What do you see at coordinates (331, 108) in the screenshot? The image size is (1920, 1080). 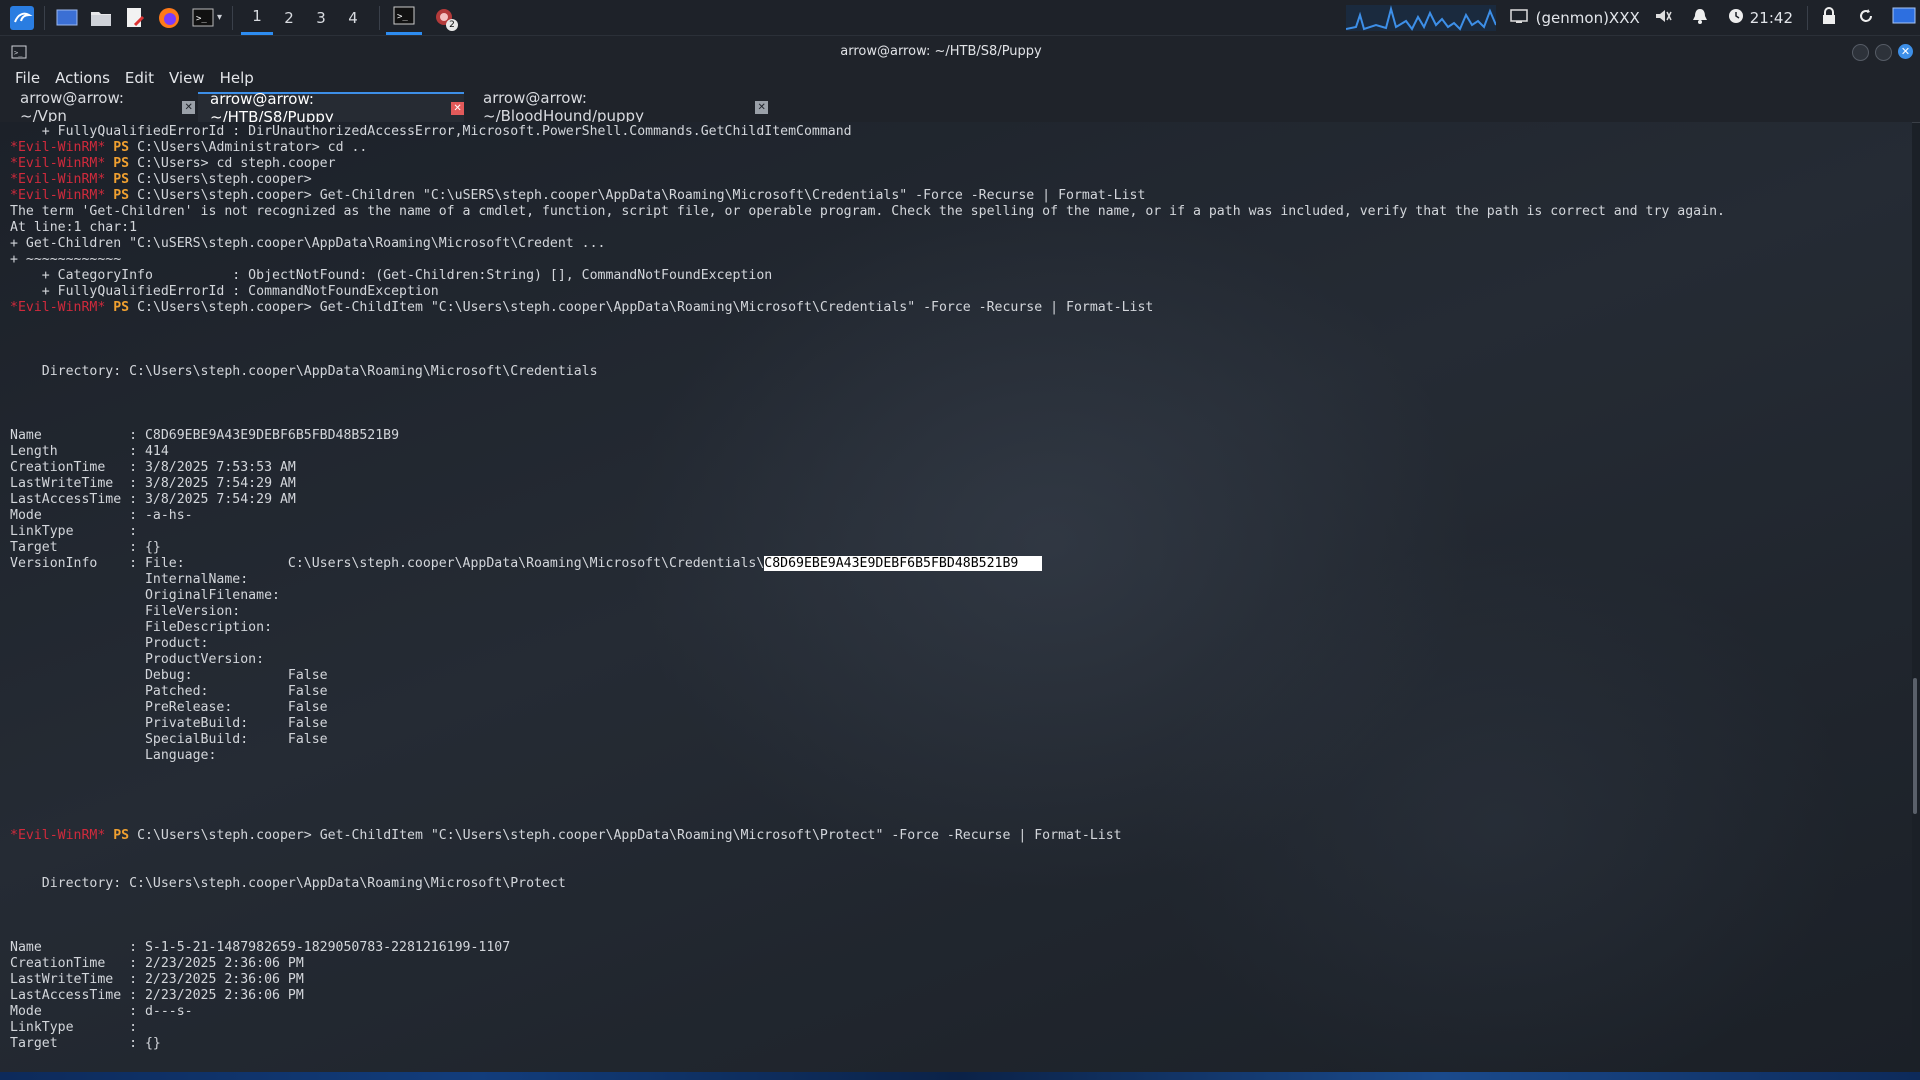 I see `tab-puppy: arrow@arrow: ~/HTB/S8/Puppy ✕` at bounding box center [331, 108].